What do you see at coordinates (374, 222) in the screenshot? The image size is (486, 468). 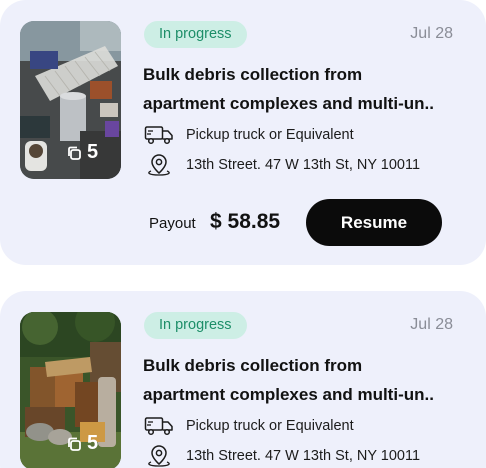 I see `resume-button: Resume` at bounding box center [374, 222].